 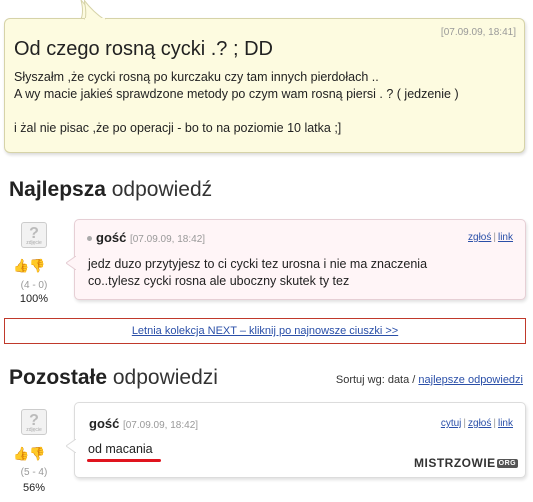 What do you see at coordinates (236, 111) in the screenshot?
I see `question-line-blank` at bounding box center [236, 111].